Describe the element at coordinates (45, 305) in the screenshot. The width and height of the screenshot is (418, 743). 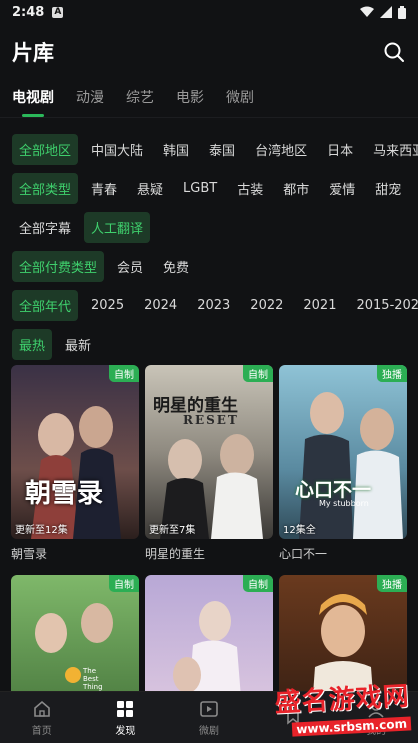
I see `filter-chip: 全部年代` at that location.